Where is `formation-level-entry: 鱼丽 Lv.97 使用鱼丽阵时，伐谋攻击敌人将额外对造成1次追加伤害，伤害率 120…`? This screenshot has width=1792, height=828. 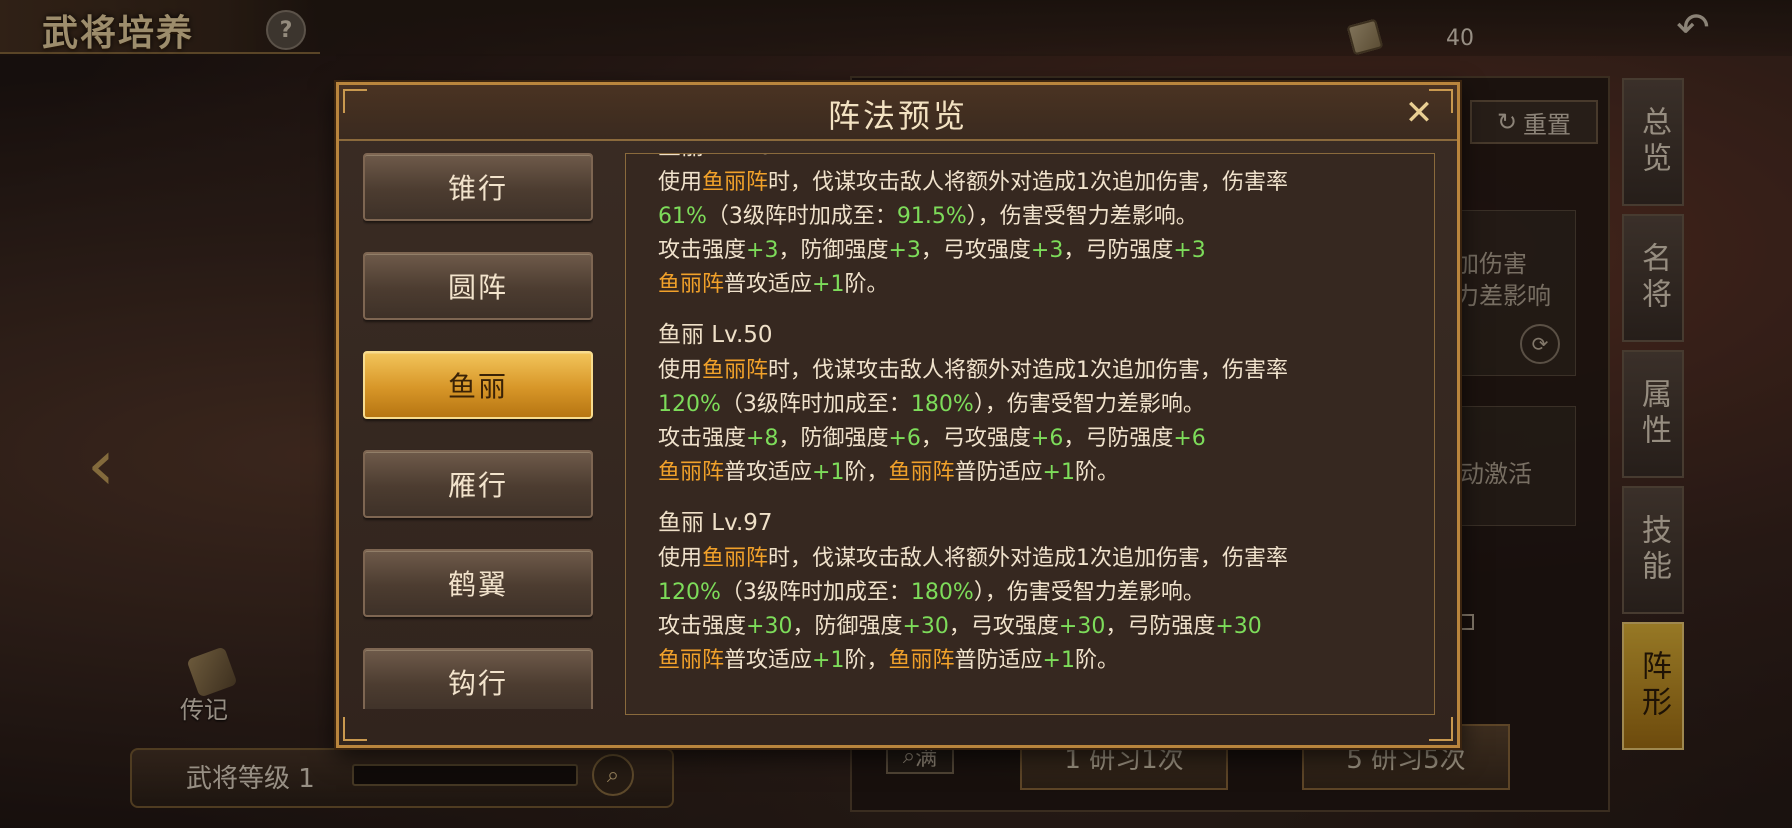
formation-level-entry: 鱼丽 Lv.97 使用鱼丽阵时，伐谋攻击敌人将额外对造成1次追加伤害，伤害率 120… is located at coordinates (1038, 591).